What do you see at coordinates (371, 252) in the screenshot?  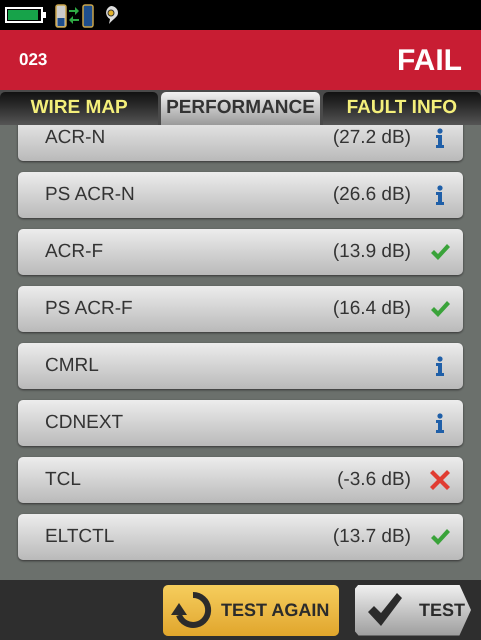 I see `row-reading: (13.9 dB)` at bounding box center [371, 252].